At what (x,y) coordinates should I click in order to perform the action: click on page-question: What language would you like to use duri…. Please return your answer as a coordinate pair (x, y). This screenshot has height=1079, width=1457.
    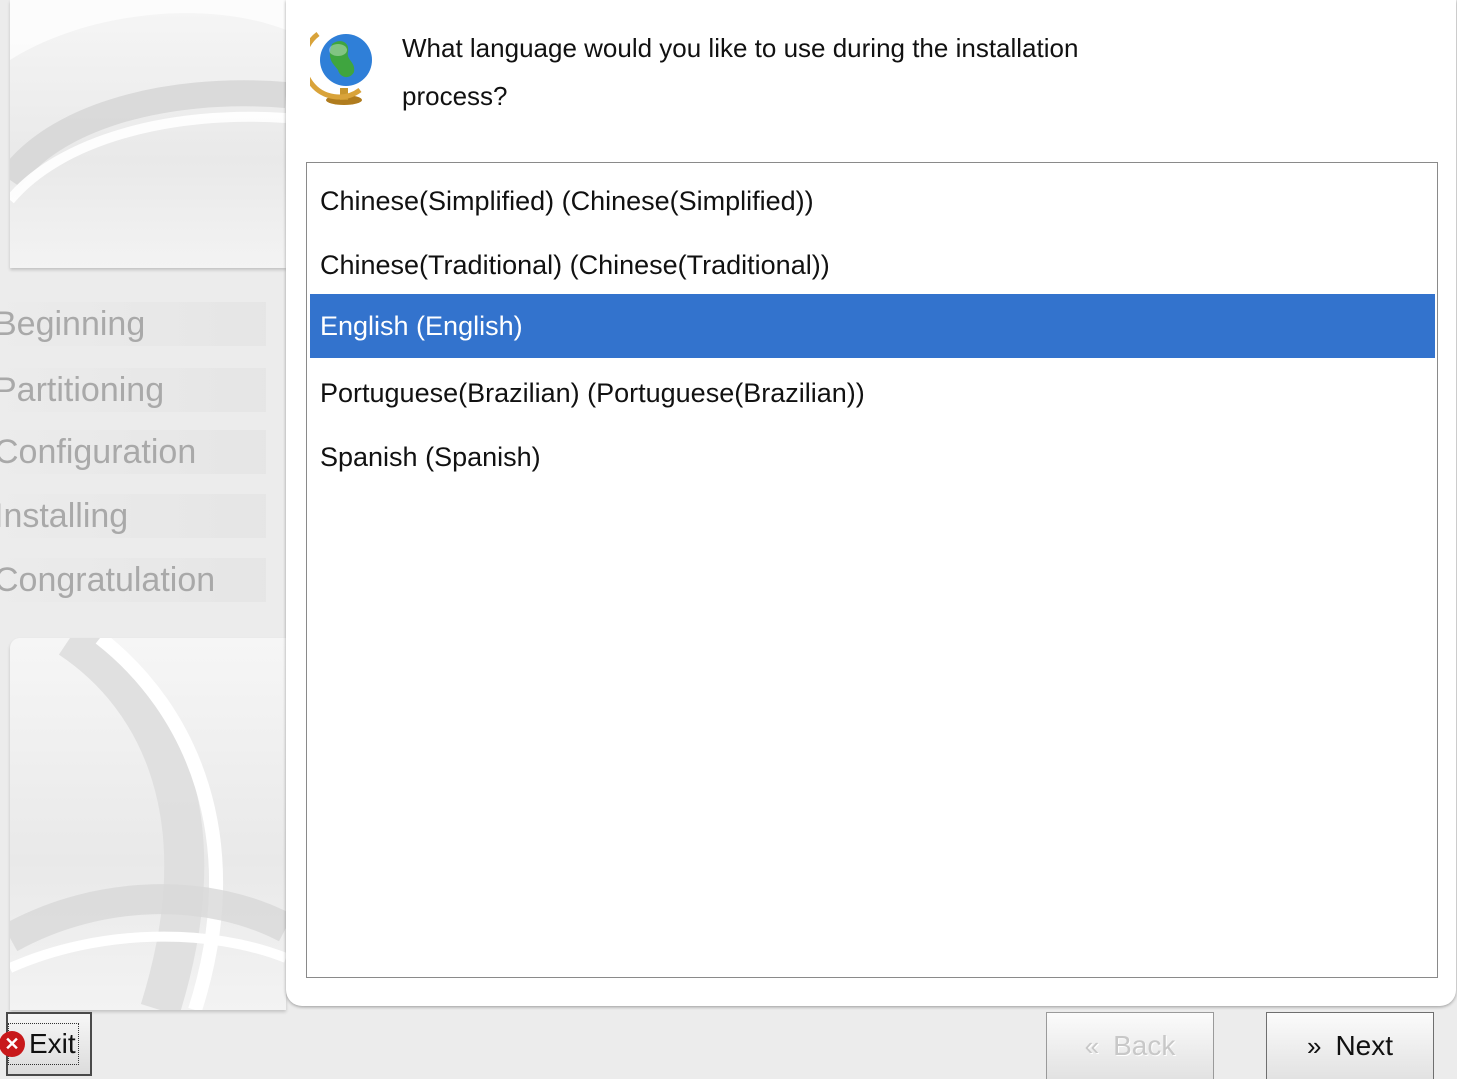
    Looking at the image, I should click on (740, 72).